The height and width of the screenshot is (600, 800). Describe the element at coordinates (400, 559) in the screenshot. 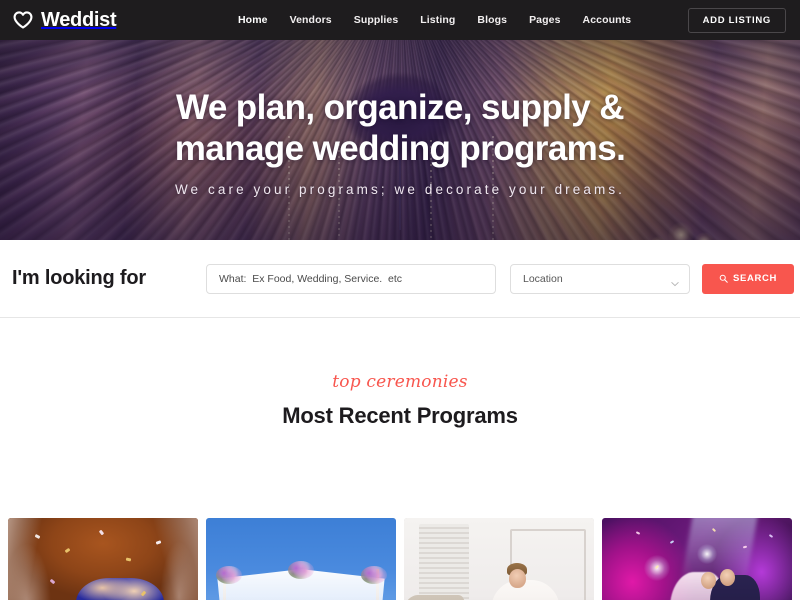

I see `program-card-row` at that location.